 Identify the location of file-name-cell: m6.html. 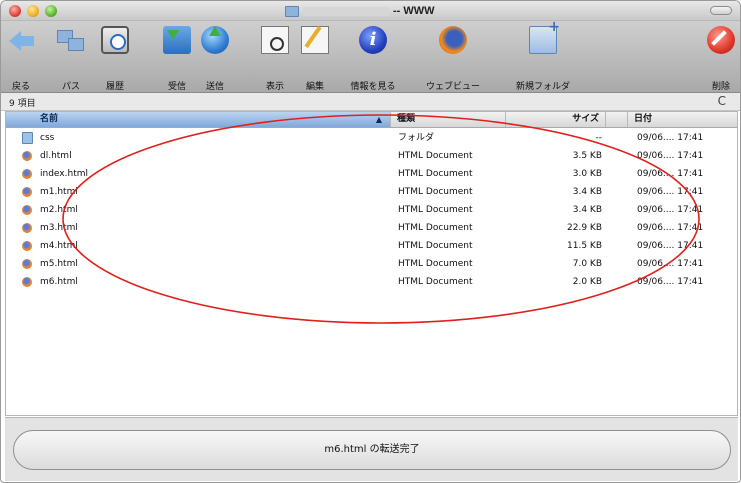
(59, 282).